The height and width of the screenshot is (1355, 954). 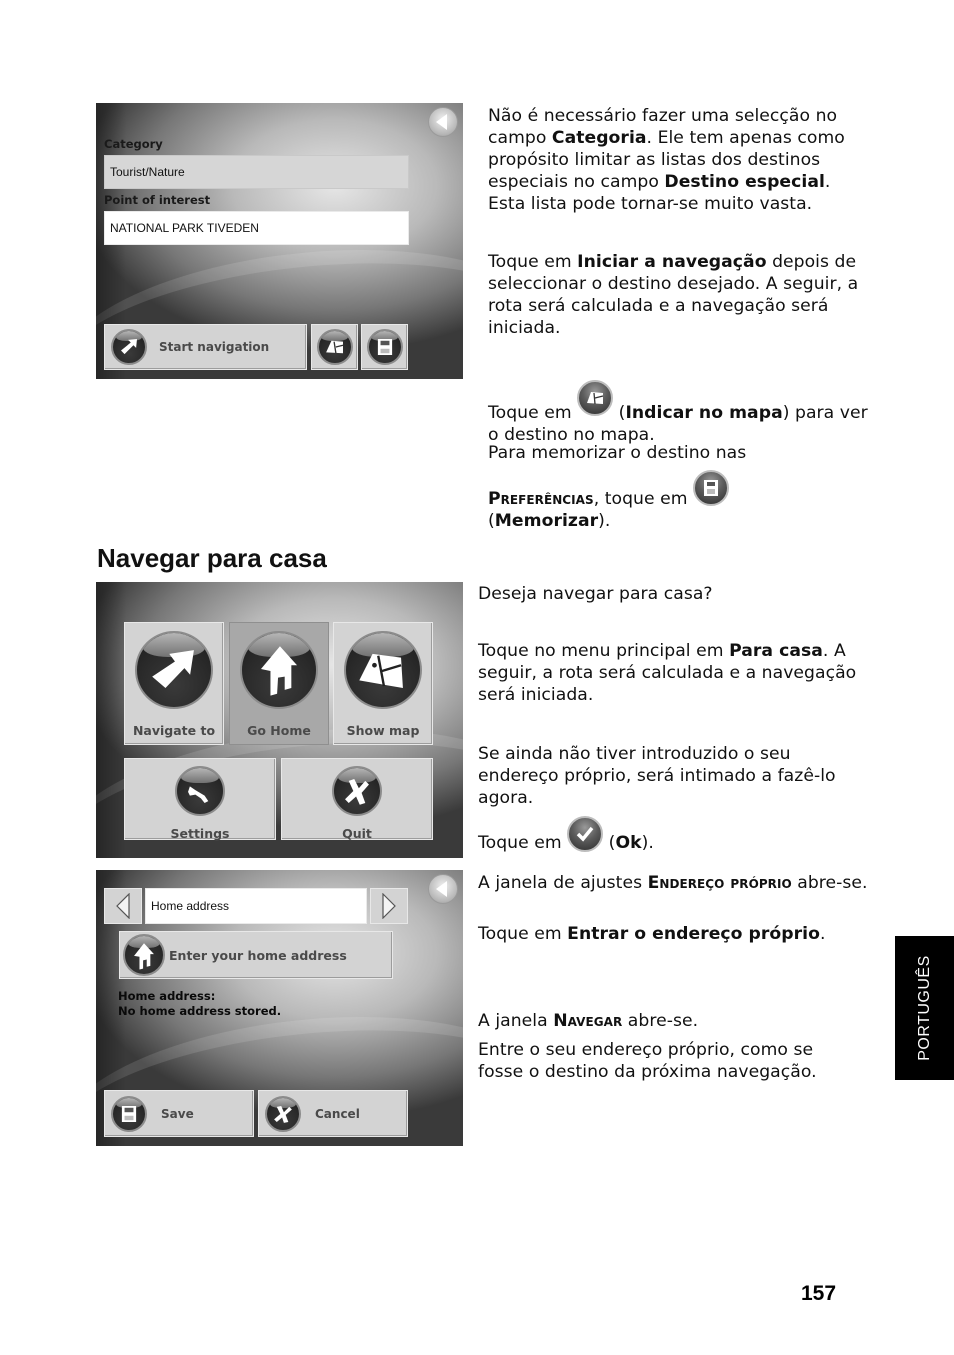 I want to click on quit-tile: Quit, so click(x=357, y=799).